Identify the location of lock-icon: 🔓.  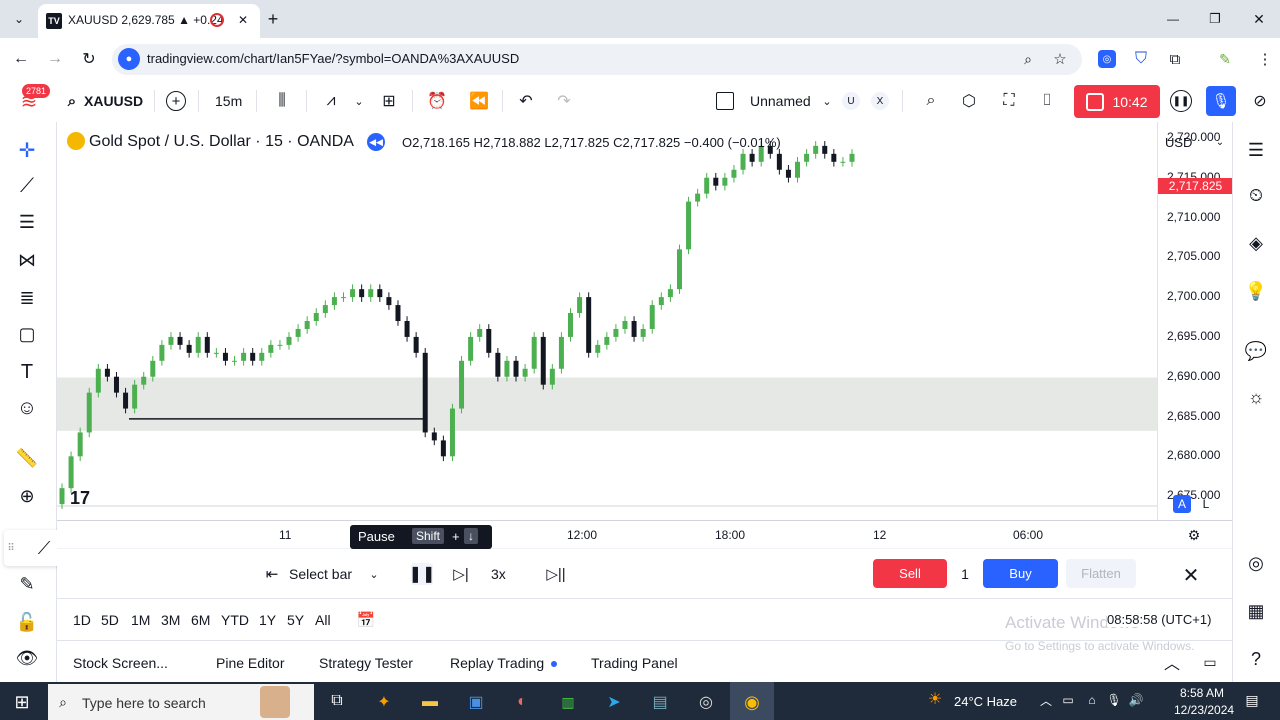
(27, 622).